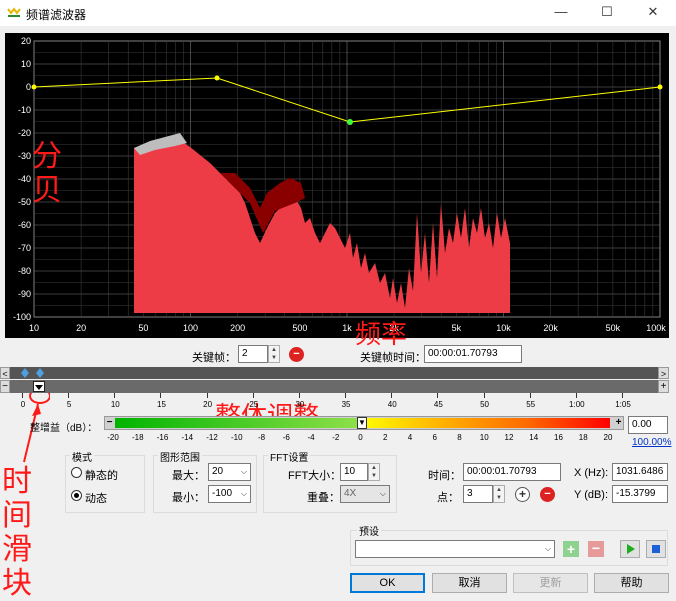 The height and width of the screenshot is (601, 676). Describe the element at coordinates (76, 472) in the screenshot. I see `static-radio` at that location.